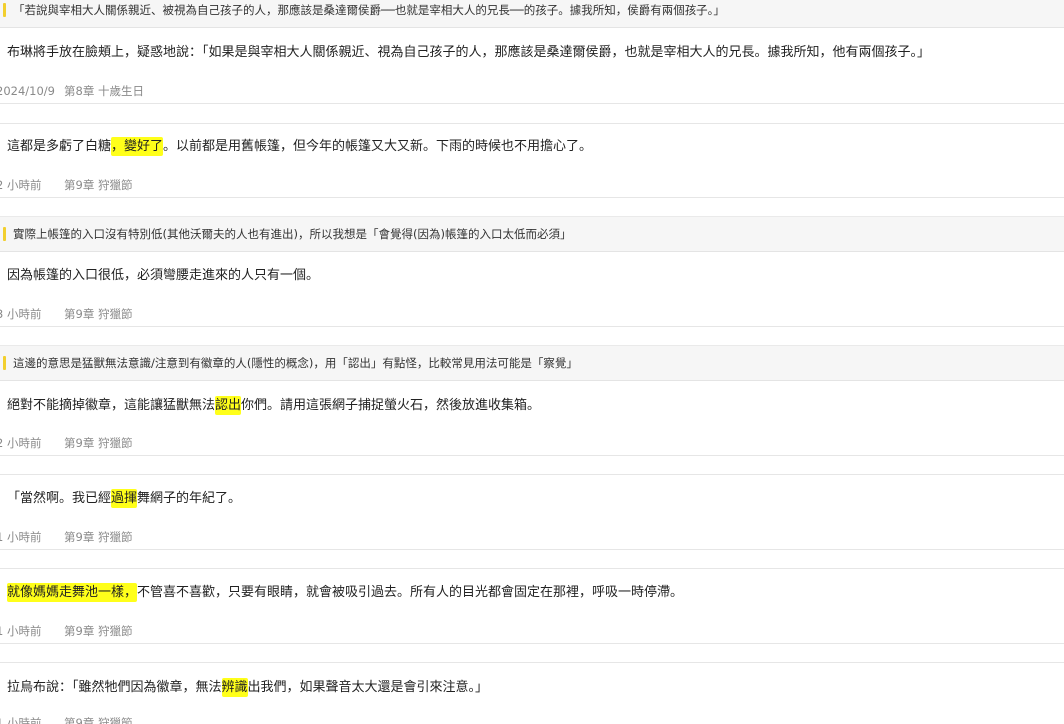 This screenshot has height=724, width=1064. Describe the element at coordinates (234, 687) in the screenshot. I see `highlighted-text: 辨識` at that location.